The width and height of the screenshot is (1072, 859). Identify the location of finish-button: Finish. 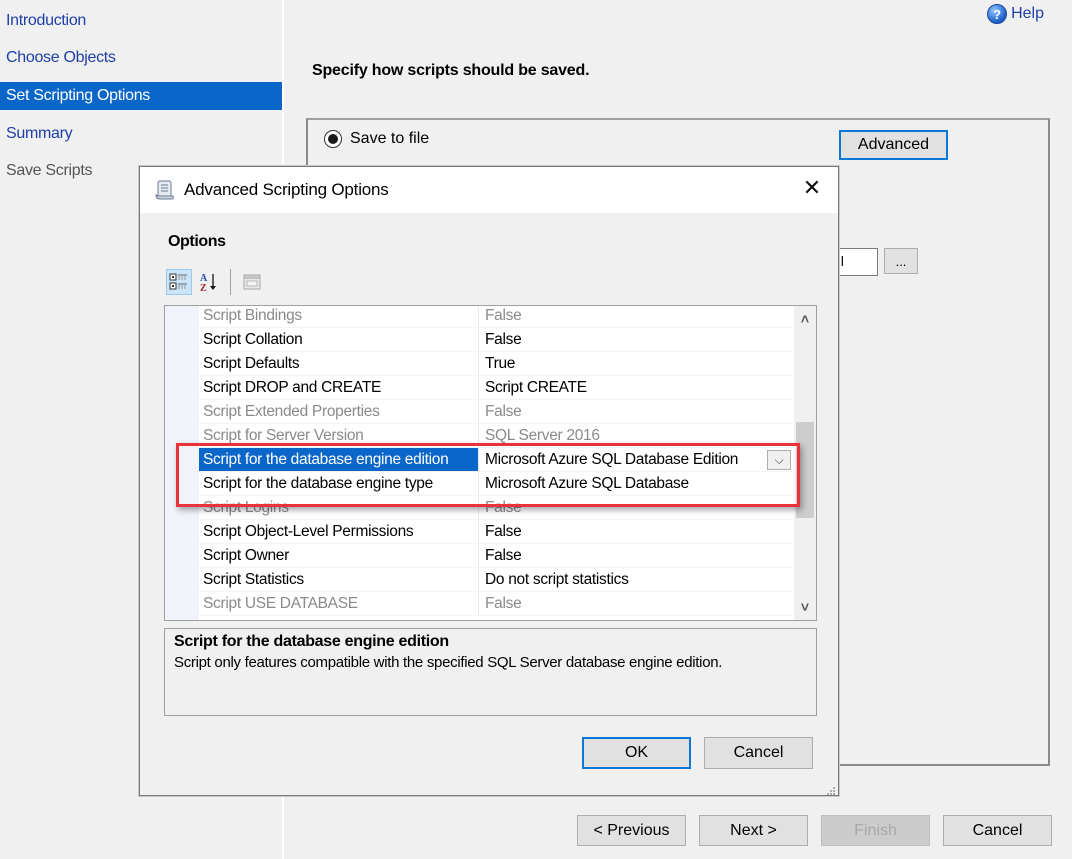
(875, 830).